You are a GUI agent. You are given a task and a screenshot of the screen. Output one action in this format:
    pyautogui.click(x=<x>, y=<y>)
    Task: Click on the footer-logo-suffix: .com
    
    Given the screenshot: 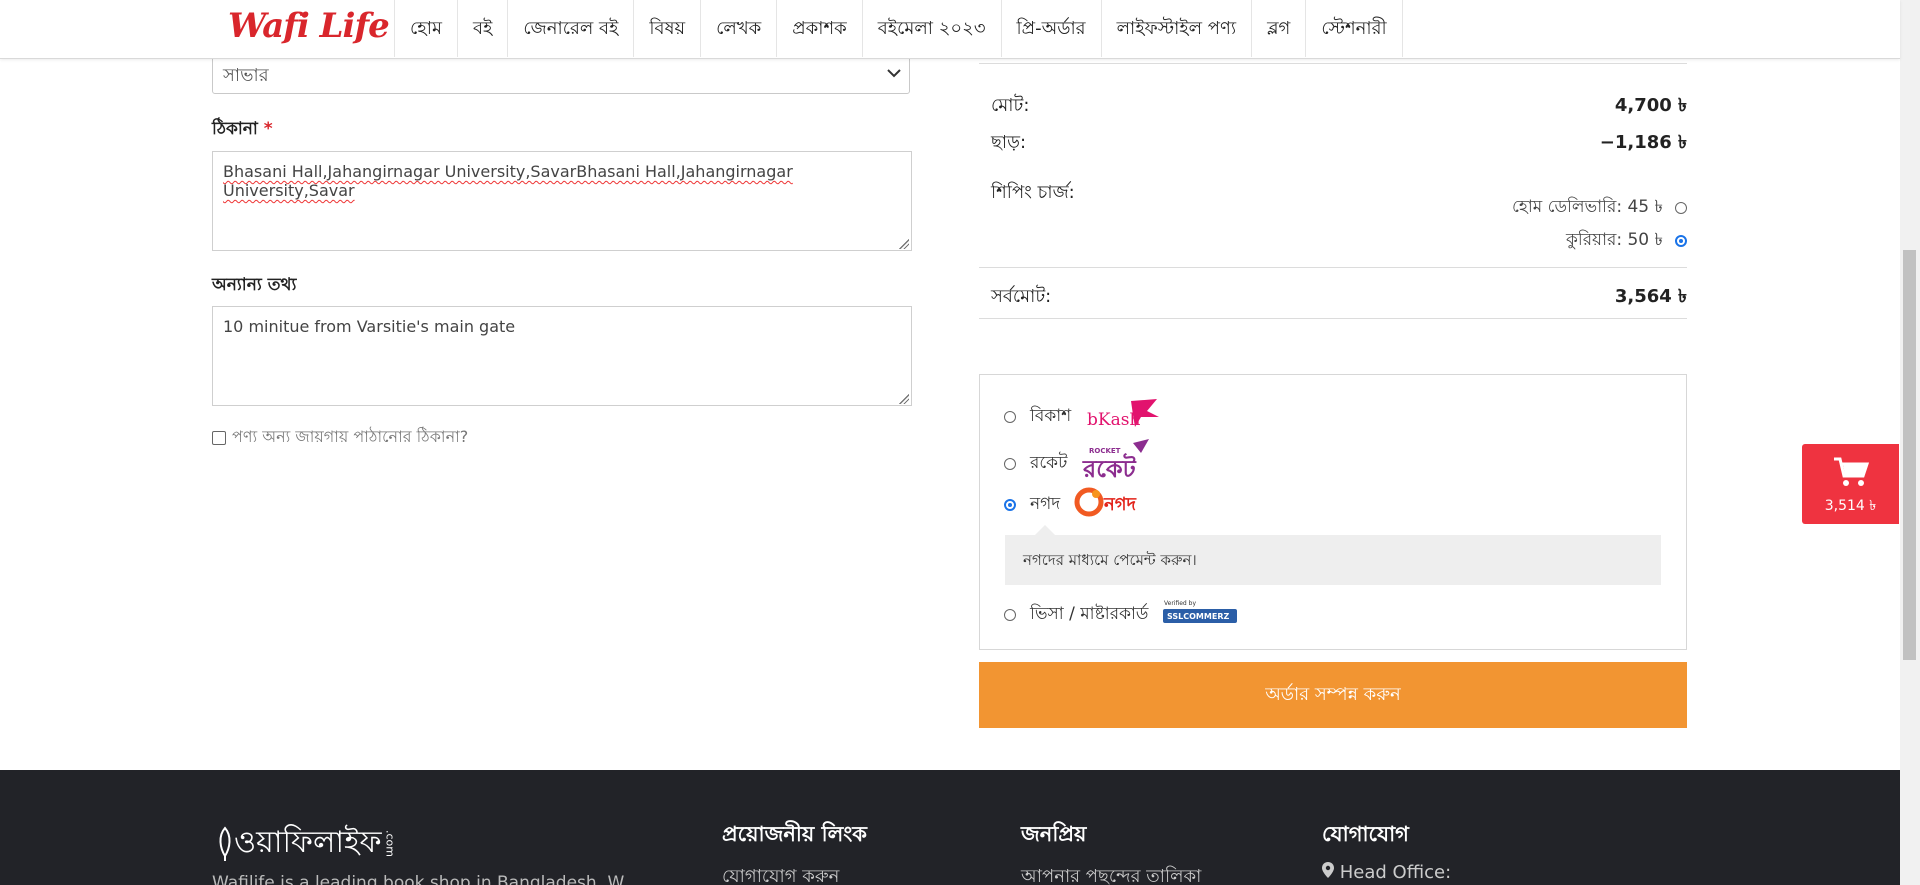 What is the action you would take?
    pyautogui.click(x=390, y=843)
    